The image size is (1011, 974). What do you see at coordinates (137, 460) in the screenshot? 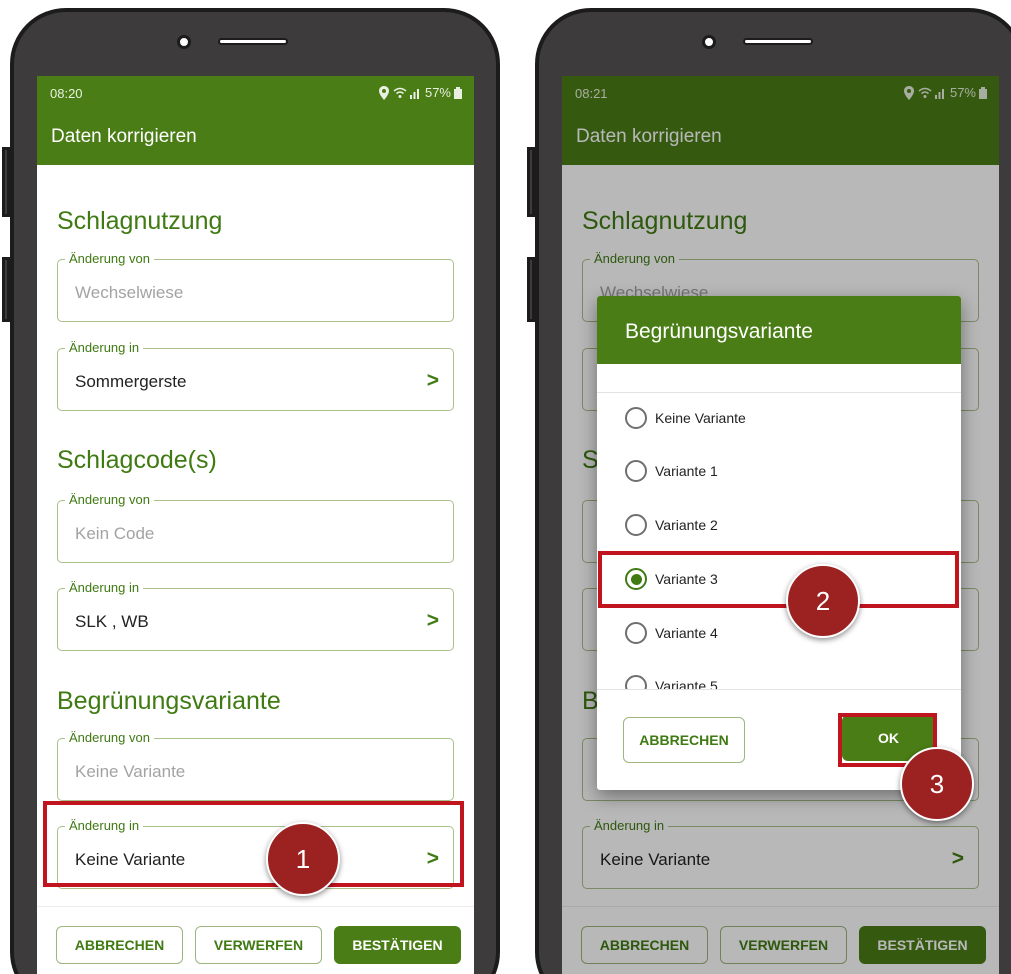
I see `section-title-schlagcodes: Schlagcode(s)` at bounding box center [137, 460].